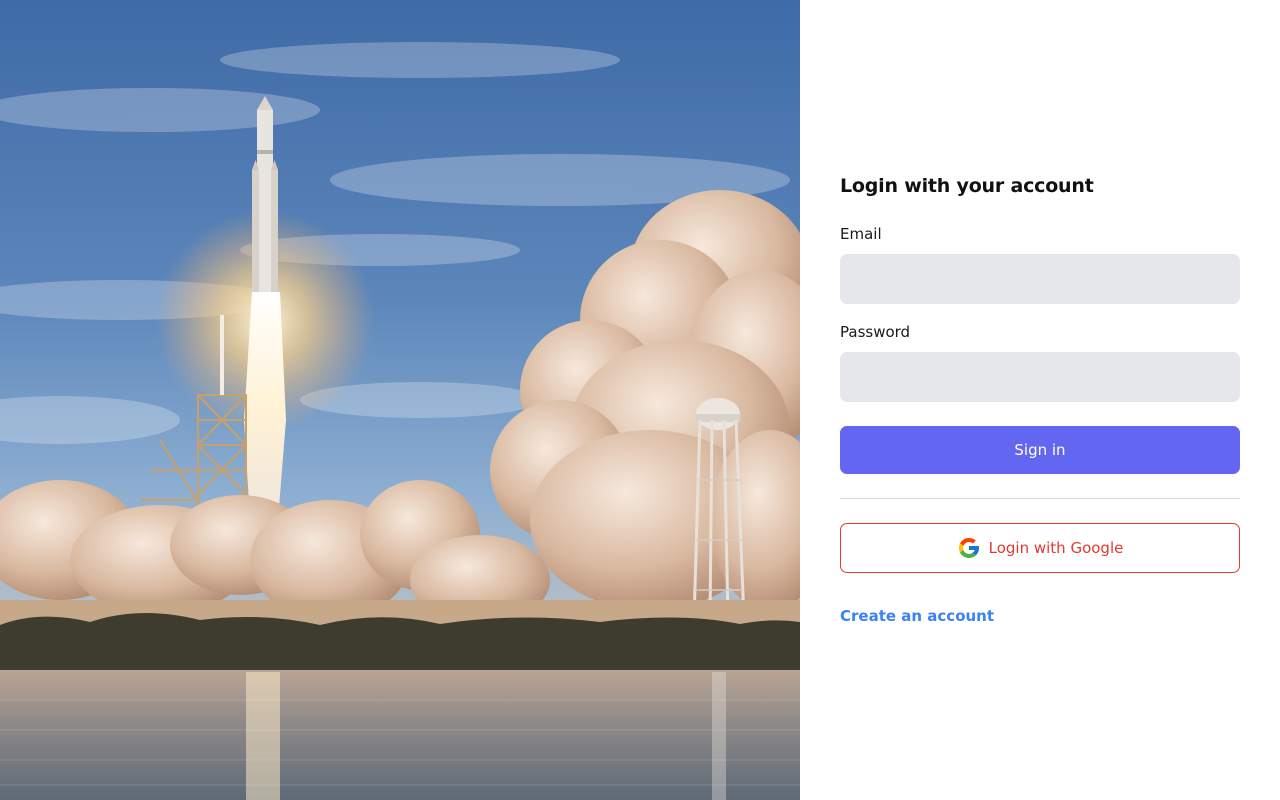 The height and width of the screenshot is (800, 1280). I want to click on divider, so click(1040, 498).